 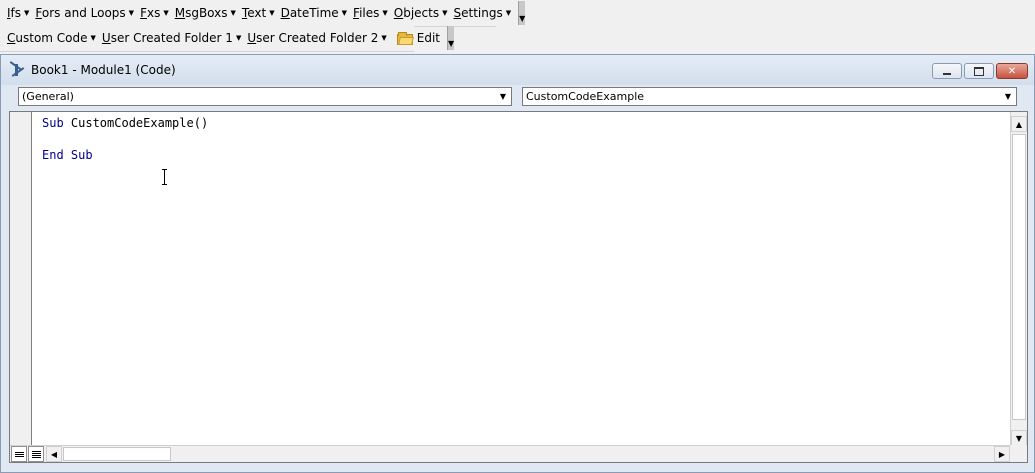 I want to click on code-line: End Sub, so click(x=67, y=155).